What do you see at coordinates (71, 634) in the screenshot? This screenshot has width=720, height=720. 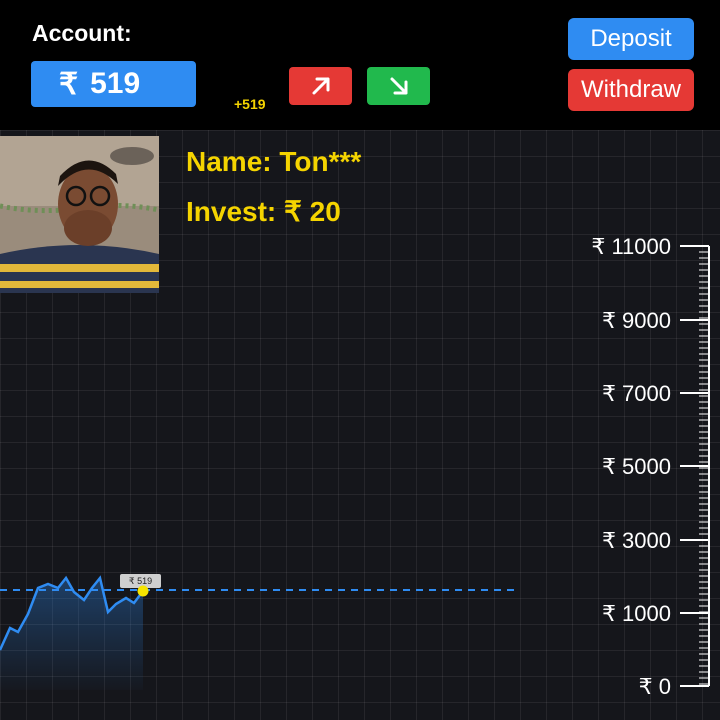 I see `price-area-fill` at bounding box center [71, 634].